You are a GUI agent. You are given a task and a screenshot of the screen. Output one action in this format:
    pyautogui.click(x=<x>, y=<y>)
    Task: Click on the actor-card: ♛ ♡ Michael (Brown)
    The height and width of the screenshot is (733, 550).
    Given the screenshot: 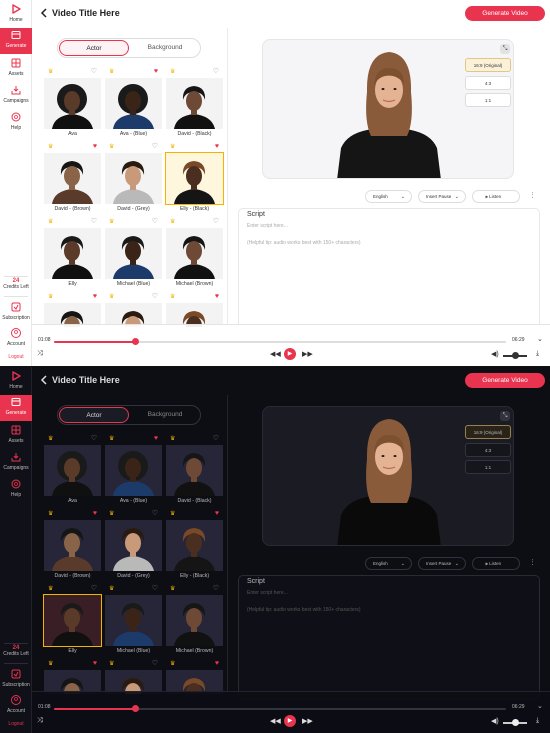 What is the action you would take?
    pyautogui.click(x=194, y=621)
    